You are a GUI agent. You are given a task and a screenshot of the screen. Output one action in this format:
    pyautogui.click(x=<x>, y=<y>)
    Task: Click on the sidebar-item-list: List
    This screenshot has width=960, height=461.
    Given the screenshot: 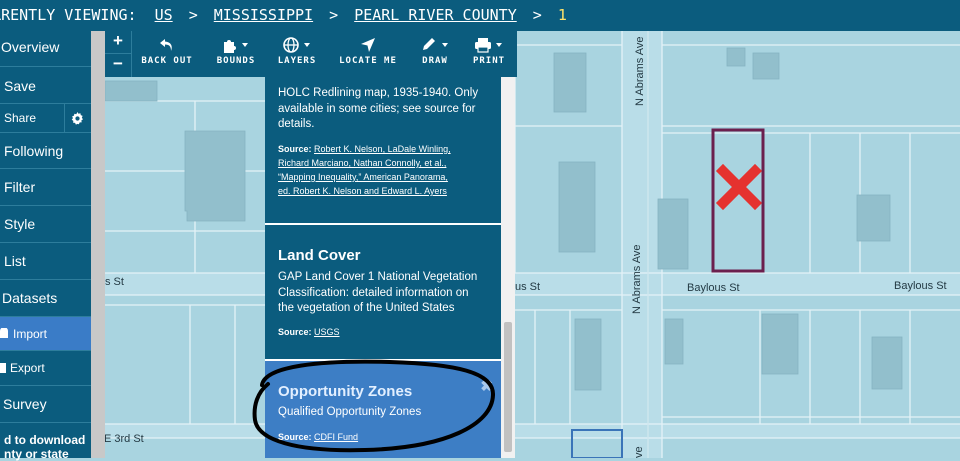 What is the action you would take?
    pyautogui.click(x=45, y=261)
    